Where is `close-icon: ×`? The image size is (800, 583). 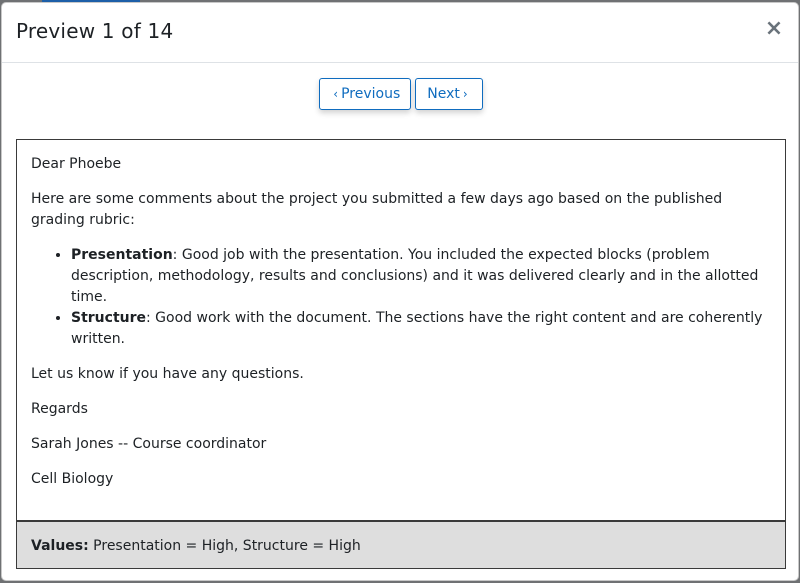 close-icon: × is located at coordinates (774, 29).